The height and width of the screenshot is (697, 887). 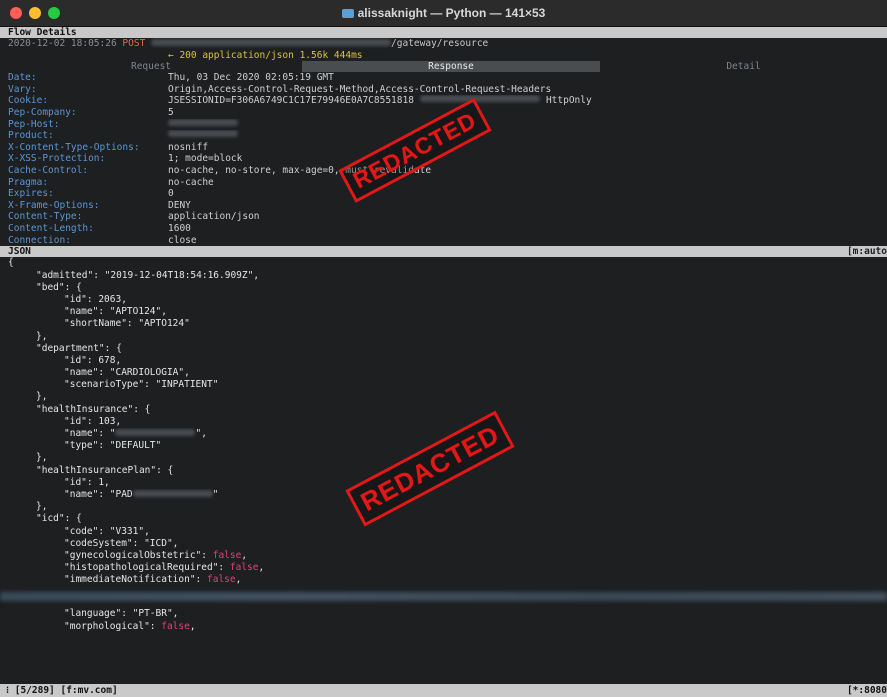 What do you see at coordinates (451, 66) in the screenshot?
I see `tab-response: Response` at bounding box center [451, 66].